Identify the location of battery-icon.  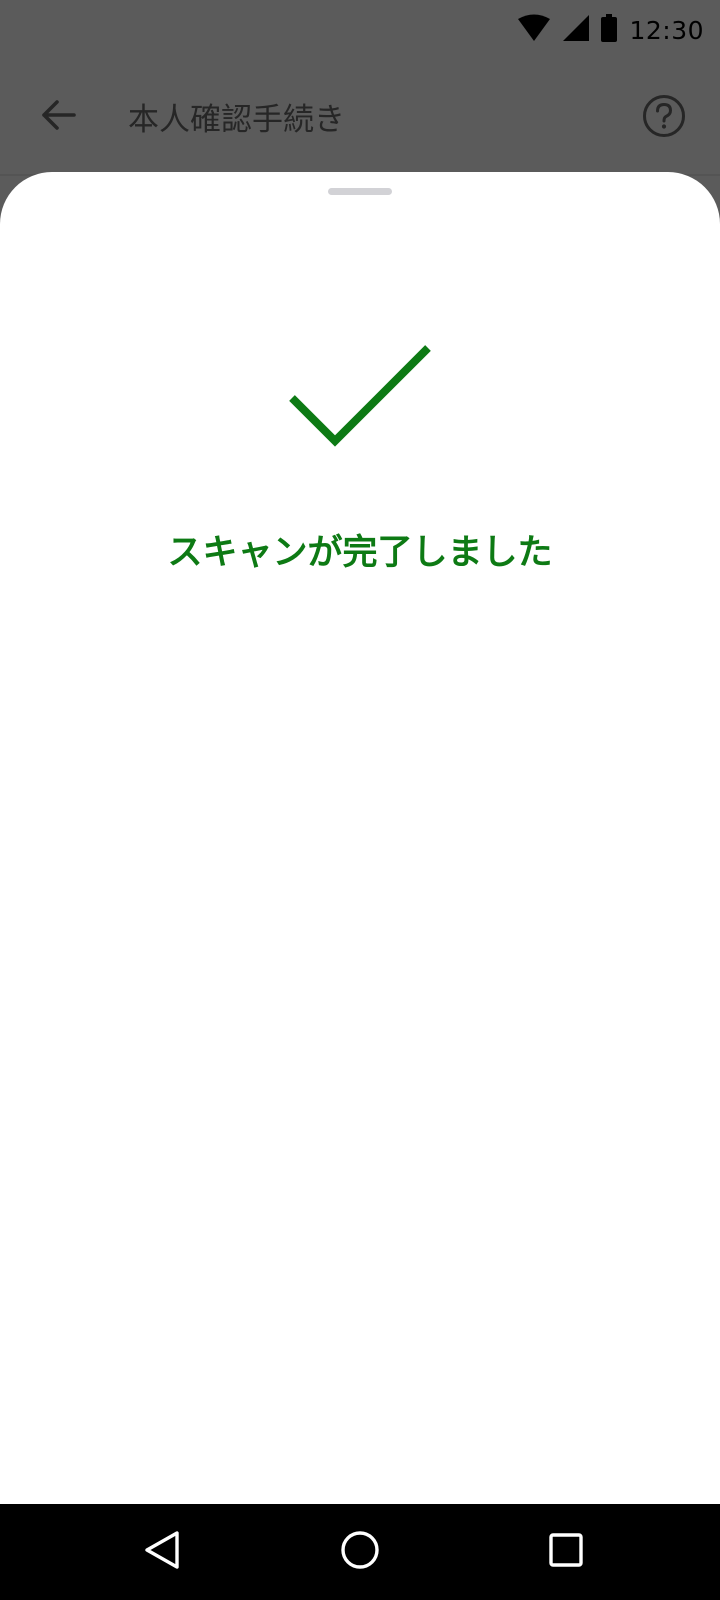
(609, 30).